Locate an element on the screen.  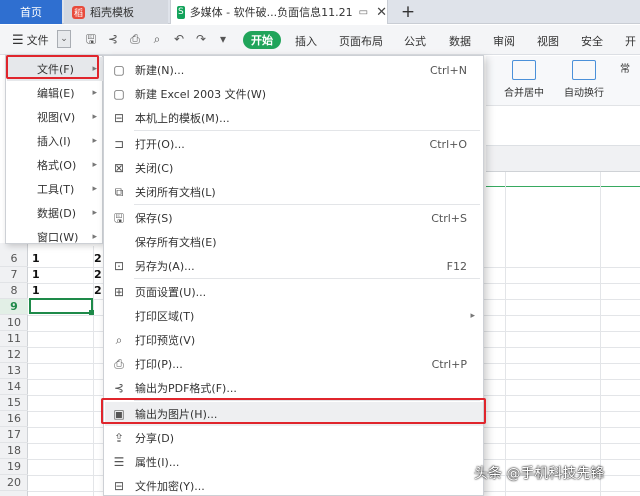
row-header: 15 is located at coordinates (14, 403).